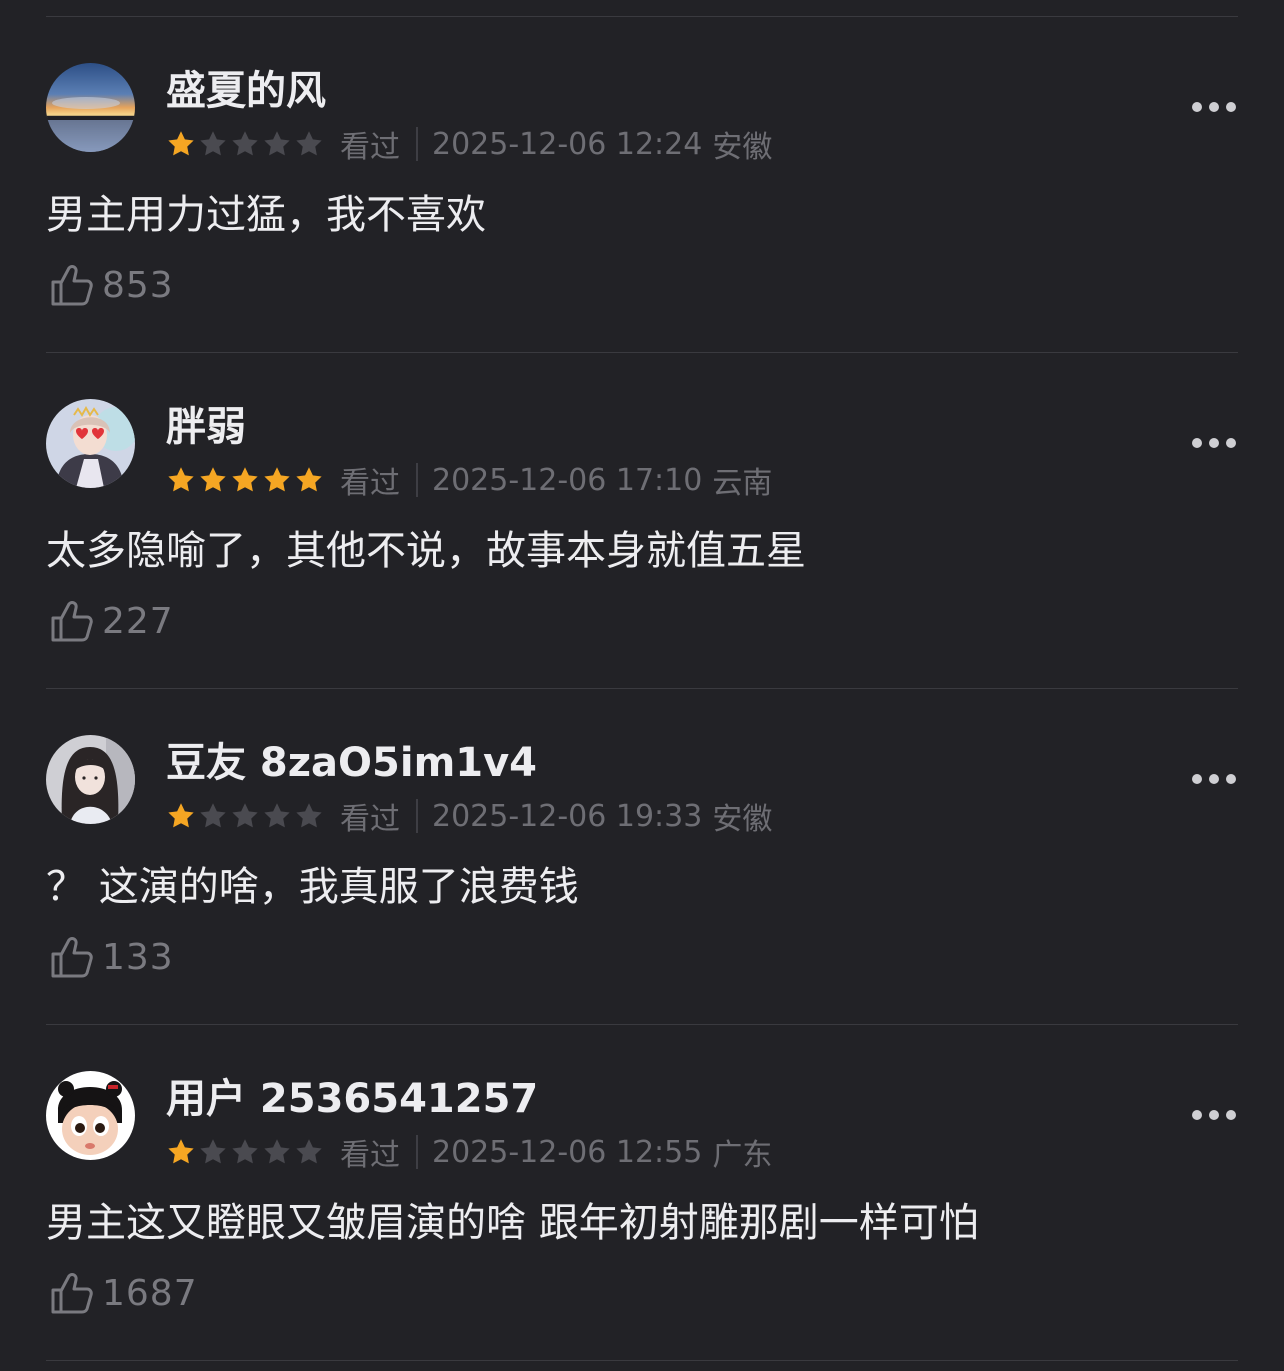 Image resolution: width=1284 pixels, height=1371 pixels. I want to click on review-meta: 看过 2025-12-06 19:33 安徽, so click(469, 816).